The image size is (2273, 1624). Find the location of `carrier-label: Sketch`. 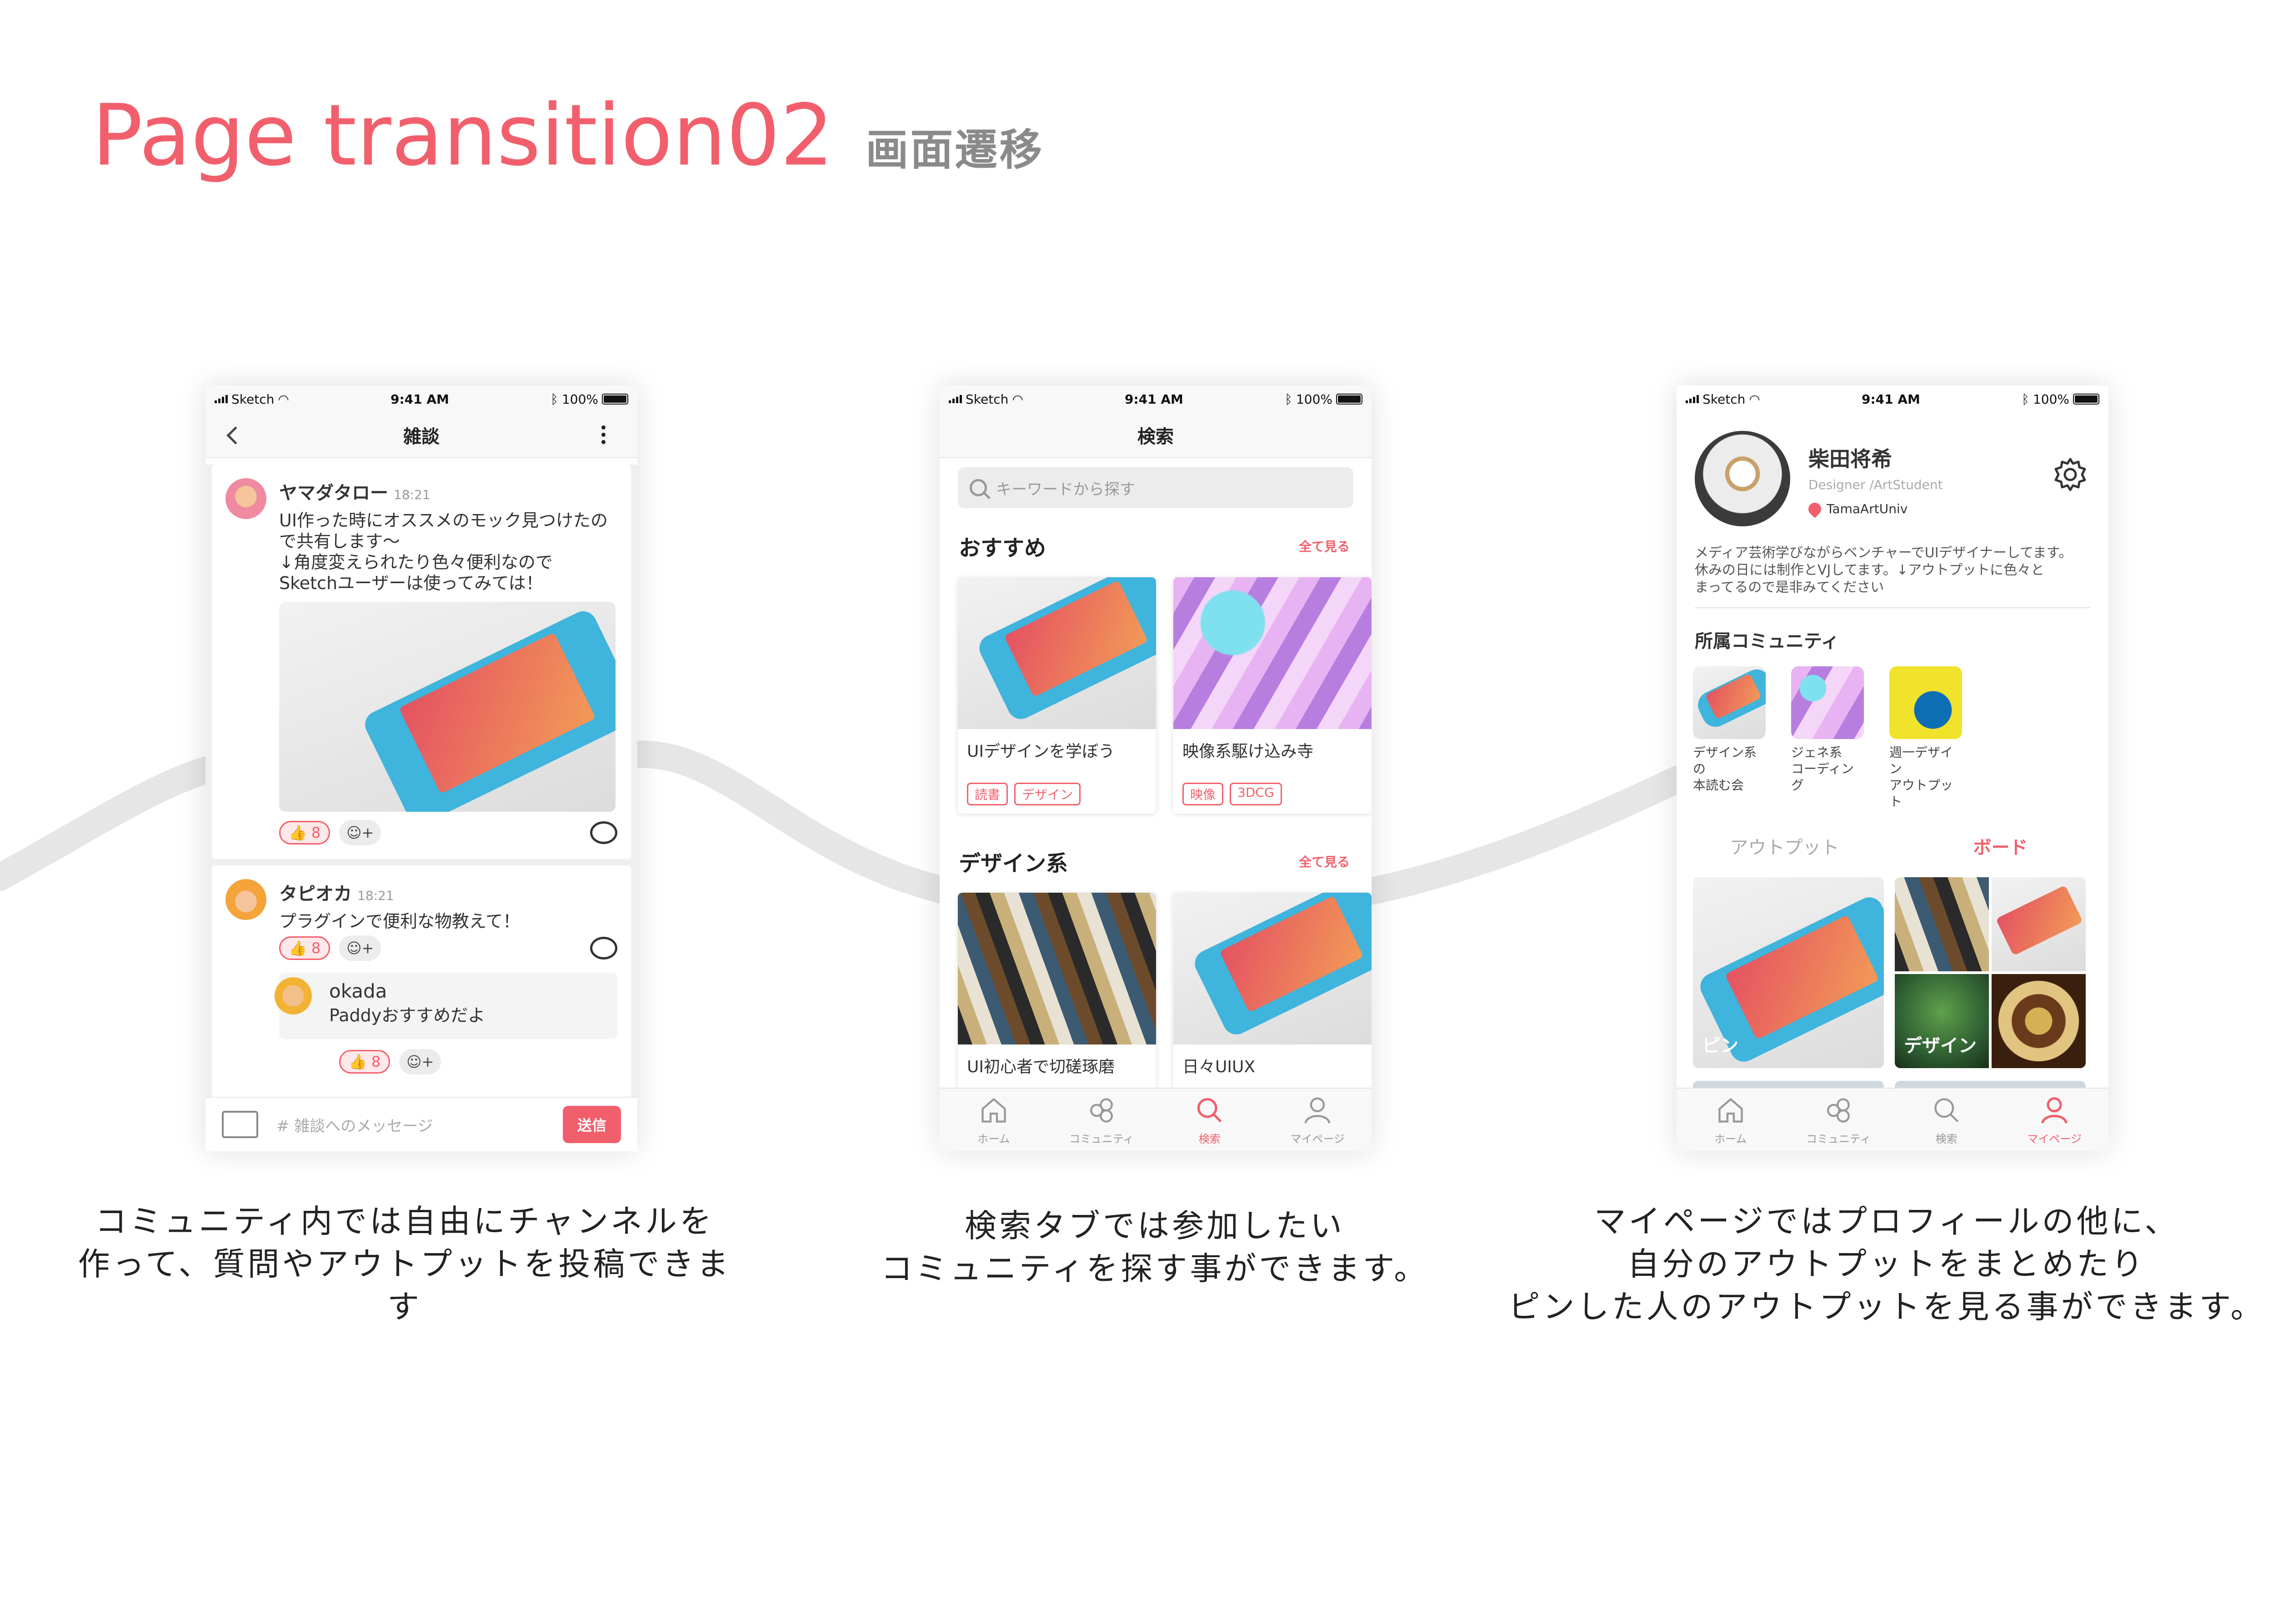

carrier-label: Sketch is located at coordinates (1724, 399).